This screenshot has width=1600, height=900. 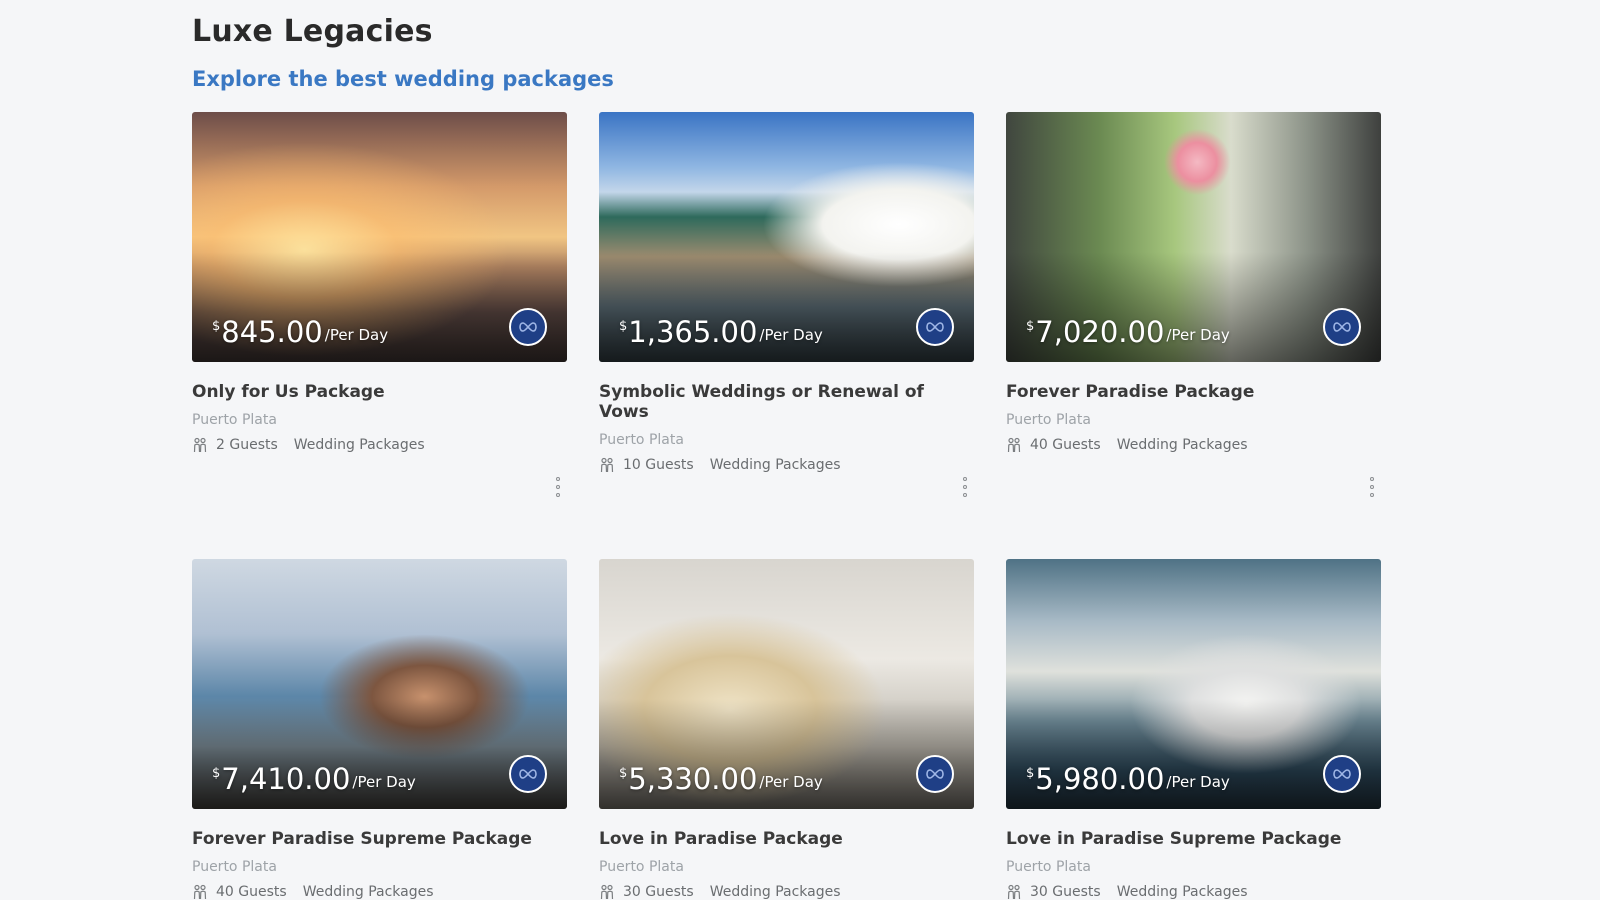 What do you see at coordinates (312, 31) in the screenshot?
I see `page-title: Luxe Legacies` at bounding box center [312, 31].